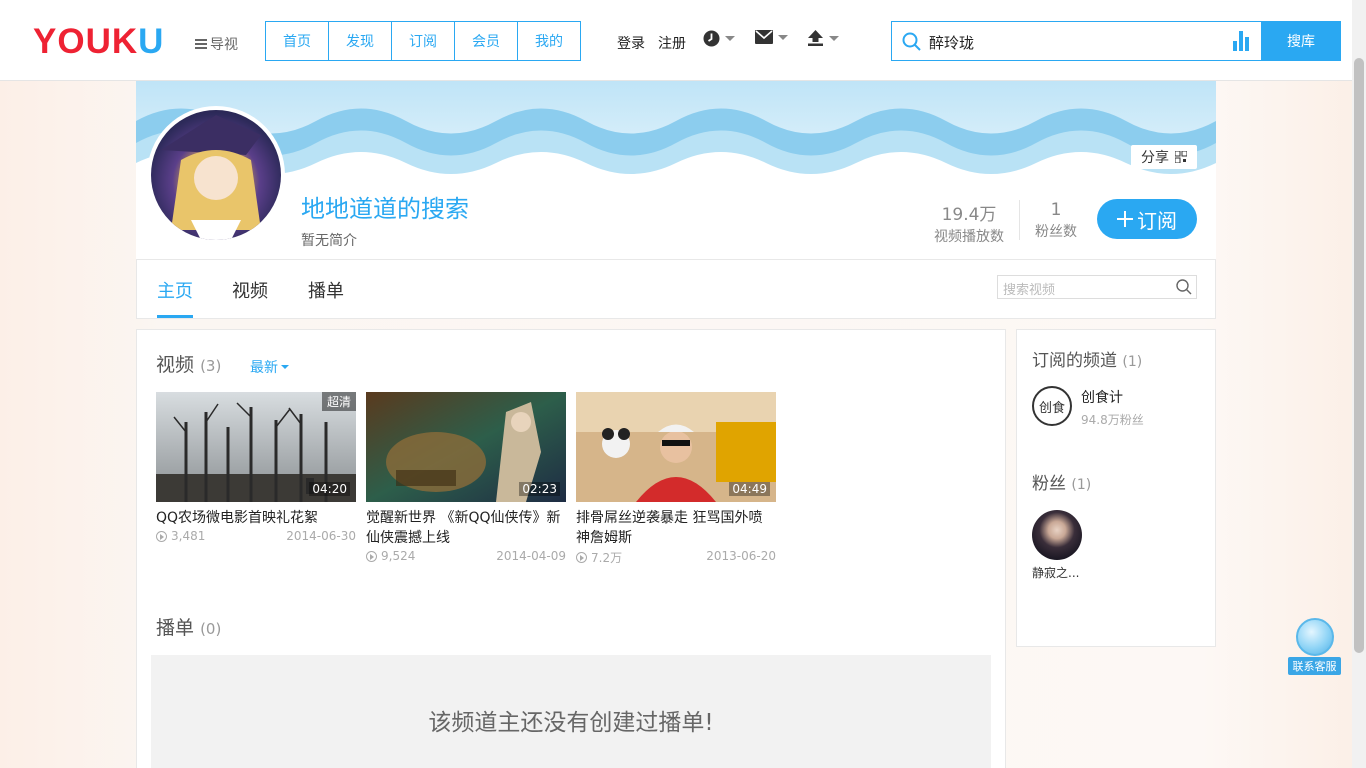  What do you see at coordinates (969, 237) in the screenshot?
I see `stat-label: 视频播放数` at bounding box center [969, 237].